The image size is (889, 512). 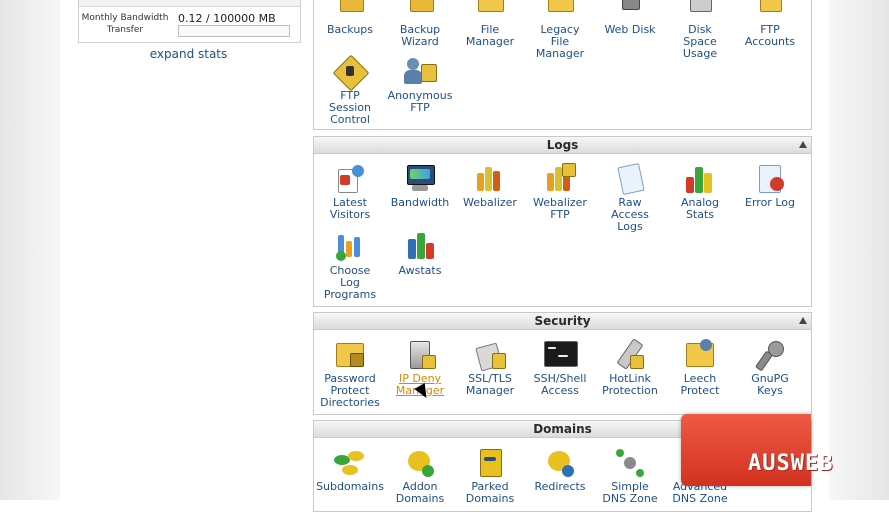 I want to click on analog-stats-icon, so click(x=700, y=179).